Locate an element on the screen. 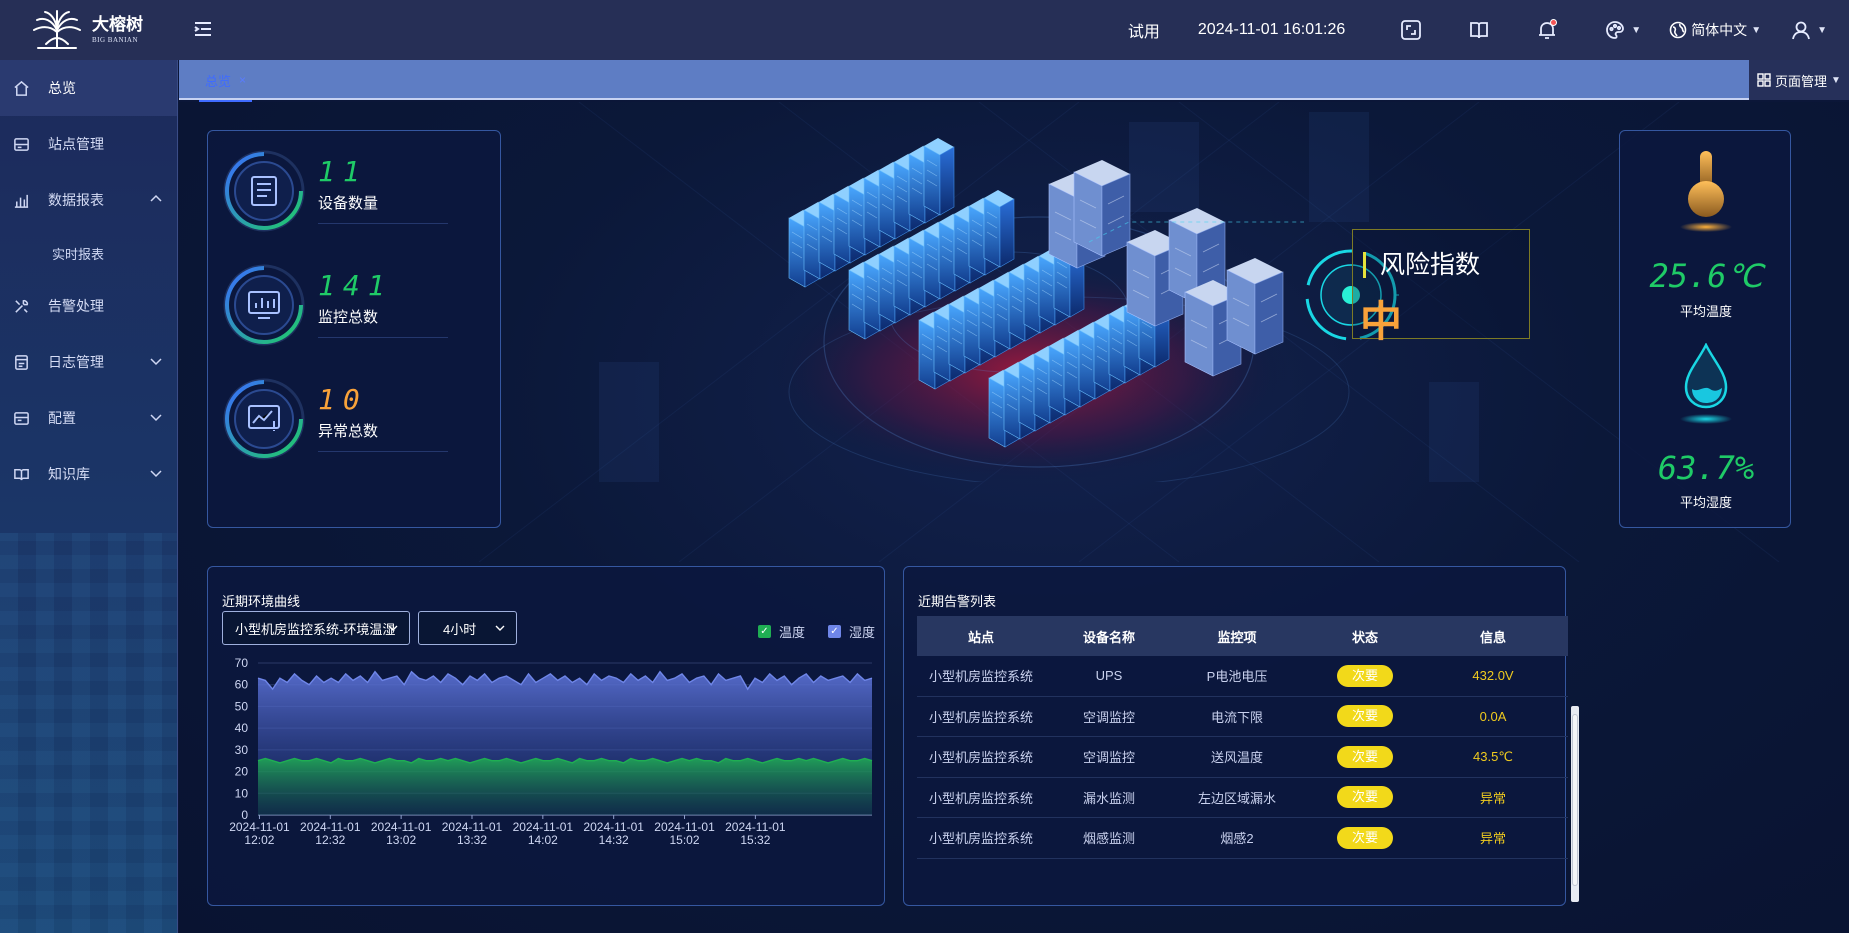 This screenshot has width=1849, height=933. chevron-up-icon is located at coordinates (156, 198).